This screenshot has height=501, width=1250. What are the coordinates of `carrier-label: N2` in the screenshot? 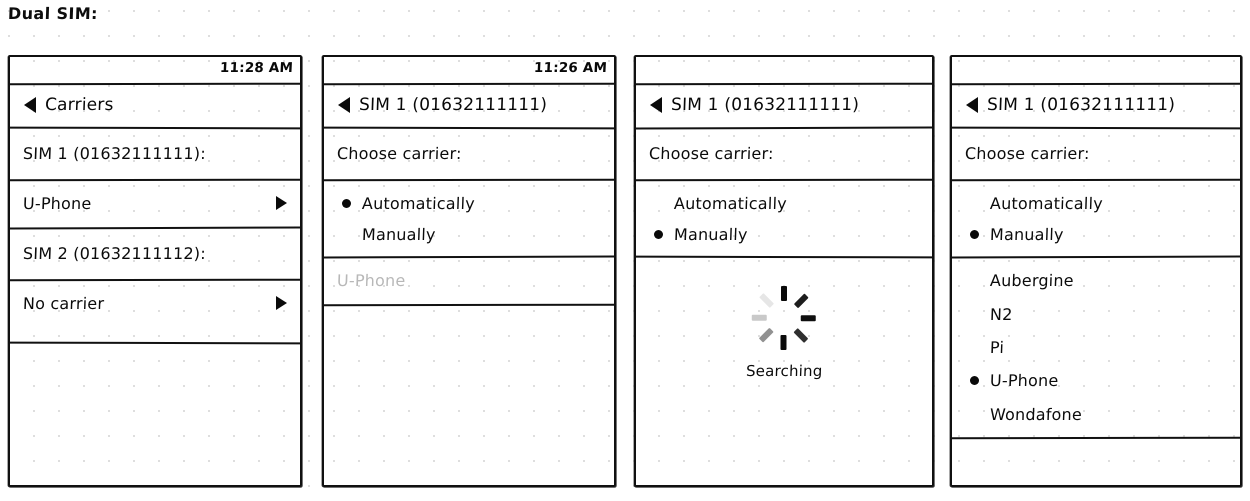 It's located at (1001, 314).